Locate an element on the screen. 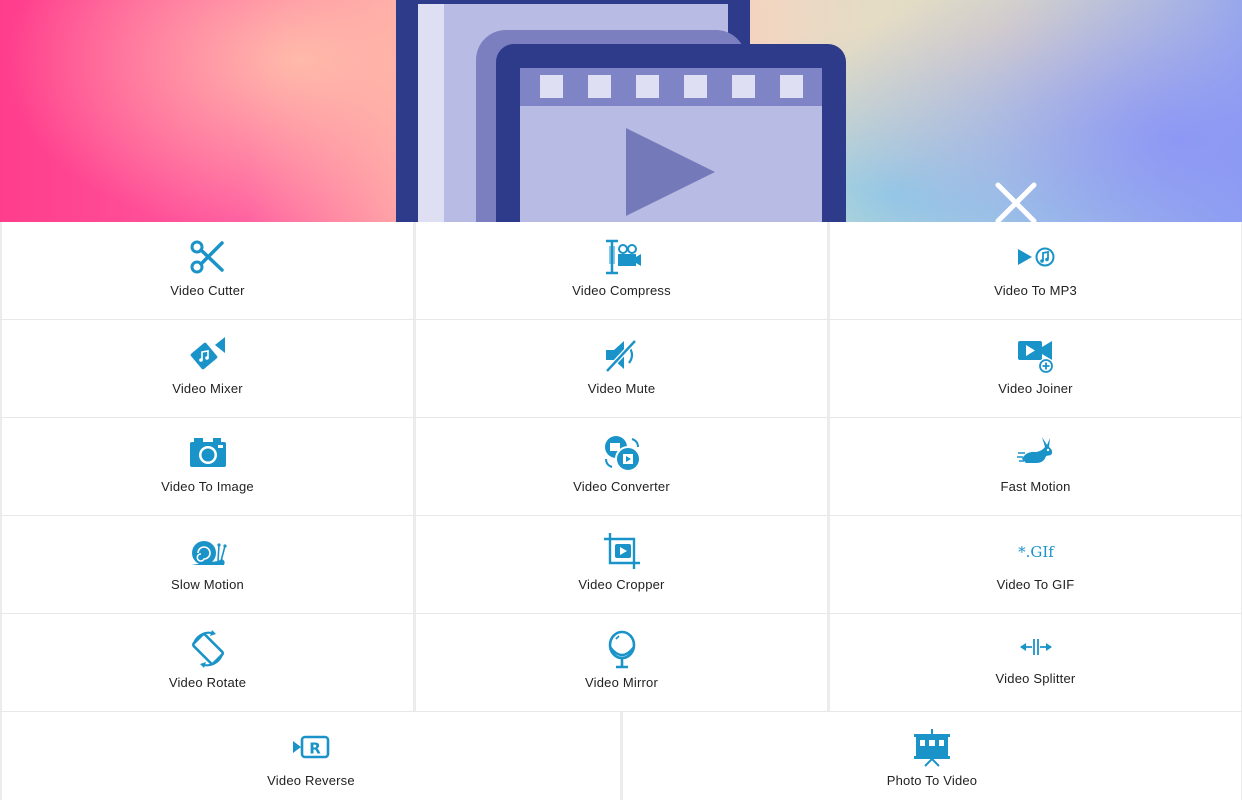  tool-label: Video Converter is located at coordinates (621, 486).